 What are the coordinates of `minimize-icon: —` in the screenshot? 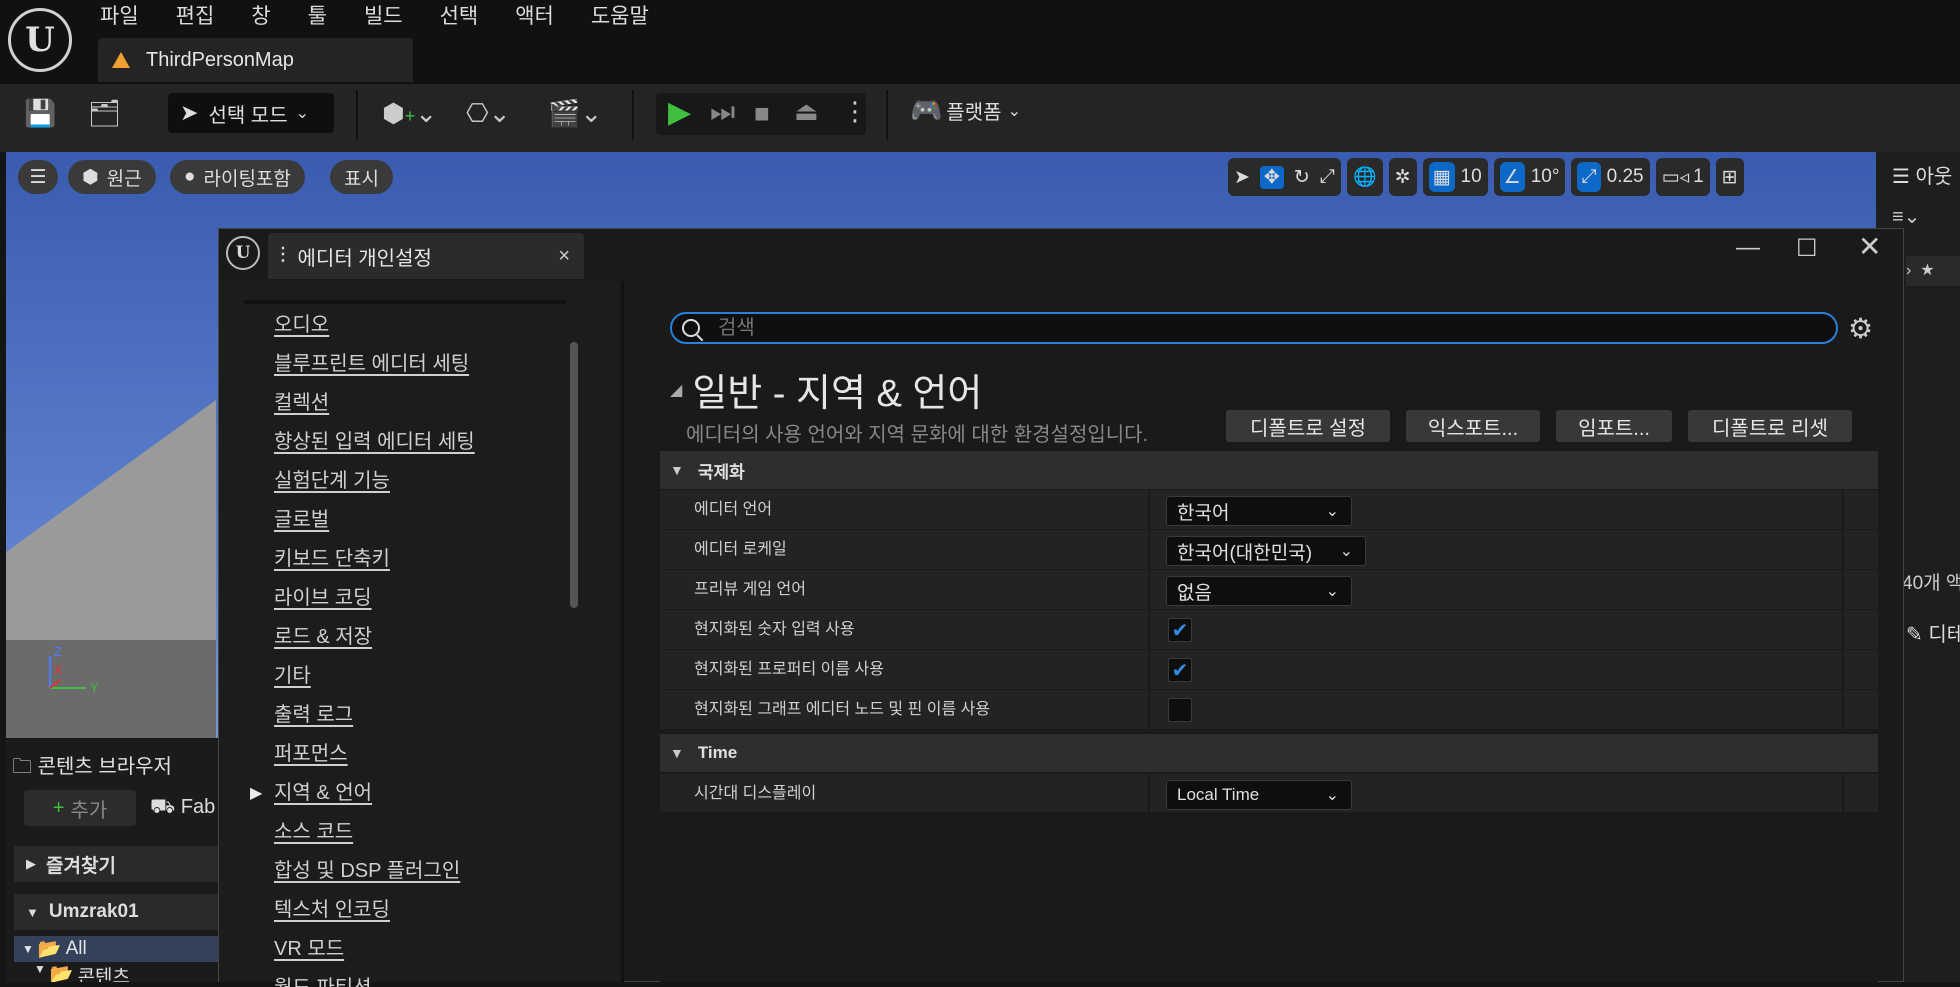 It's located at (1748, 248).